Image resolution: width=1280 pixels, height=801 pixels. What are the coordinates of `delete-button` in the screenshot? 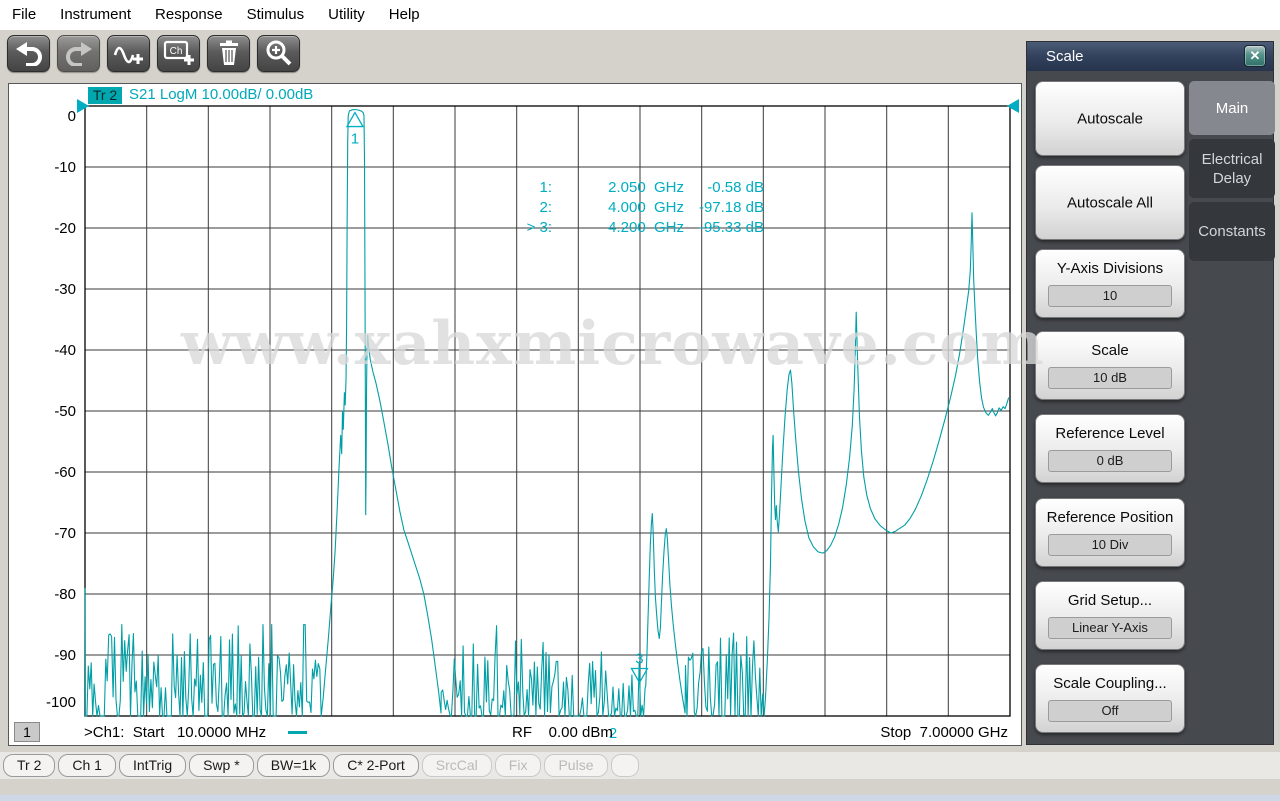 It's located at (228, 53).